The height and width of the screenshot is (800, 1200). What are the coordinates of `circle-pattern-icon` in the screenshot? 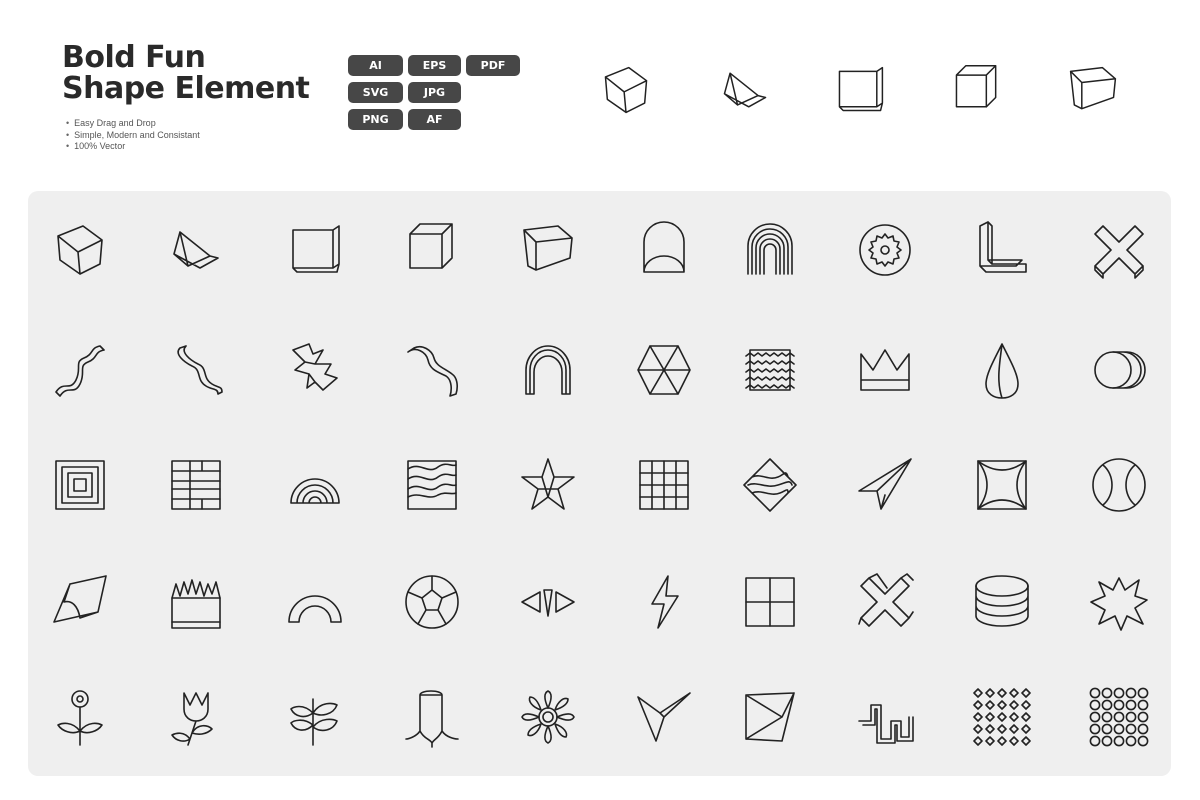 It's located at (1119, 717).